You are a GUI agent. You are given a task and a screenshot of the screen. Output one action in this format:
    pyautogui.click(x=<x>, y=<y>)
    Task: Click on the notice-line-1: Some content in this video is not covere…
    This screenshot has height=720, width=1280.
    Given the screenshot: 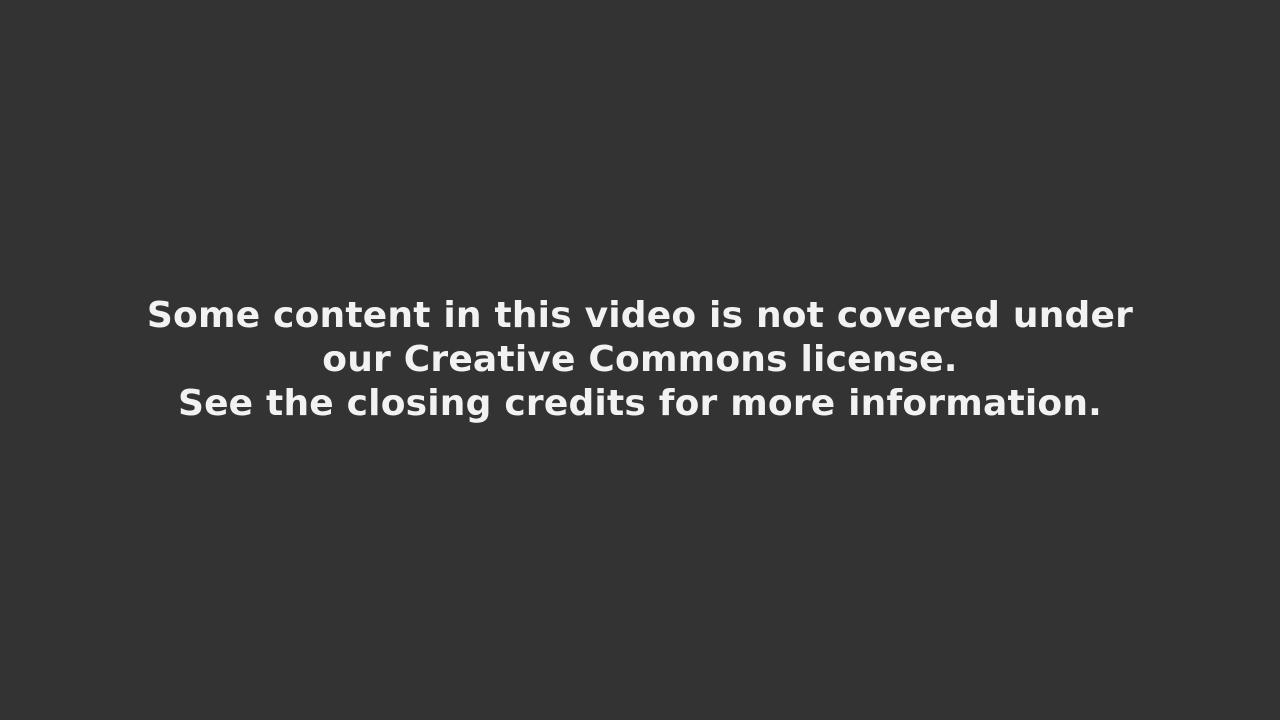 What is the action you would take?
    pyautogui.click(x=640, y=315)
    